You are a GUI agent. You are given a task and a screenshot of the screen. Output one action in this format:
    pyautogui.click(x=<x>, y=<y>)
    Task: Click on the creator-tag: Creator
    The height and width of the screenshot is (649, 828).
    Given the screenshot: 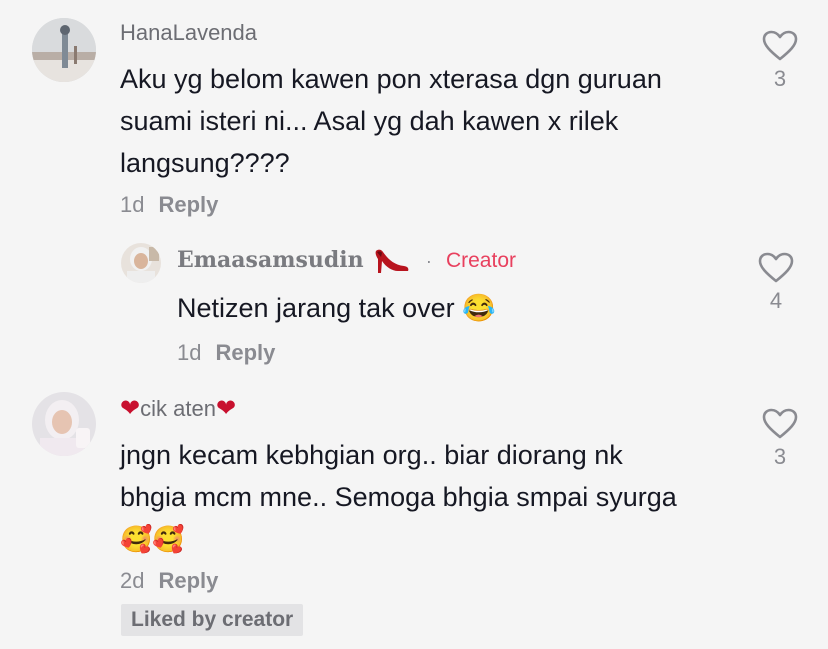 What is the action you would take?
    pyautogui.click(x=480, y=260)
    